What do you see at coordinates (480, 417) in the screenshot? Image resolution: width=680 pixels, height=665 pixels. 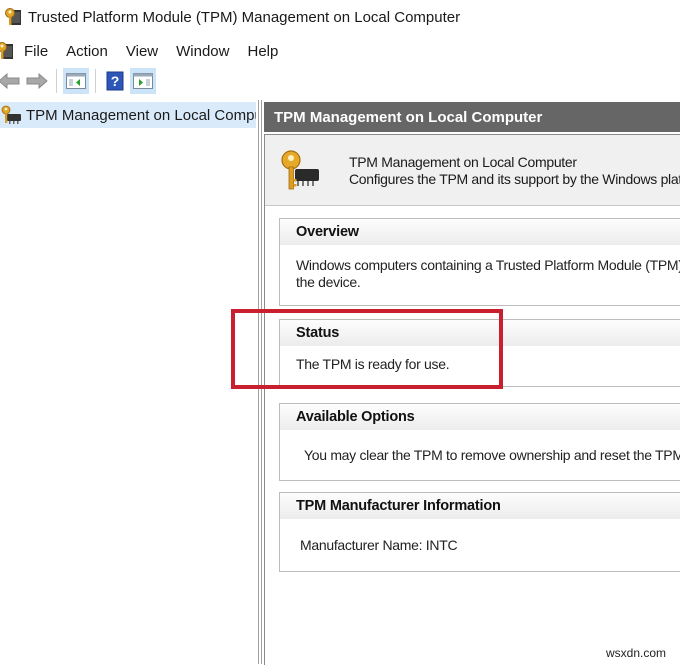 I see `available-options-heading: Available Options` at bounding box center [480, 417].